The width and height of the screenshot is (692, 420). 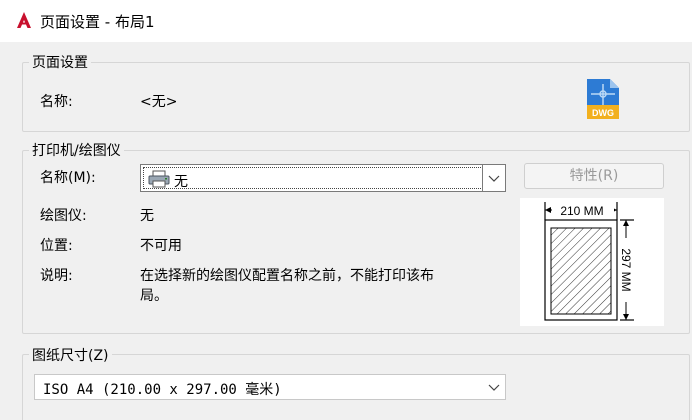 What do you see at coordinates (76, 150) in the screenshot?
I see `plotter-group-title: 打印机/绘图仪` at bounding box center [76, 150].